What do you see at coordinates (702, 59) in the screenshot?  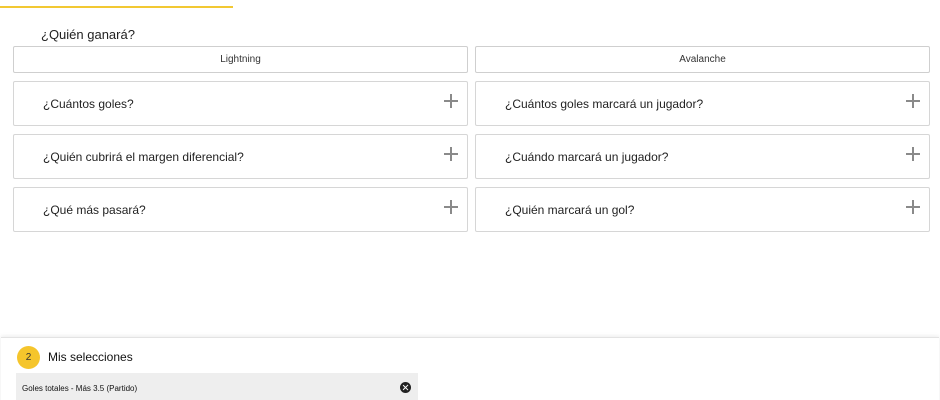 I see `team-button-avalanche: Avalanche` at bounding box center [702, 59].